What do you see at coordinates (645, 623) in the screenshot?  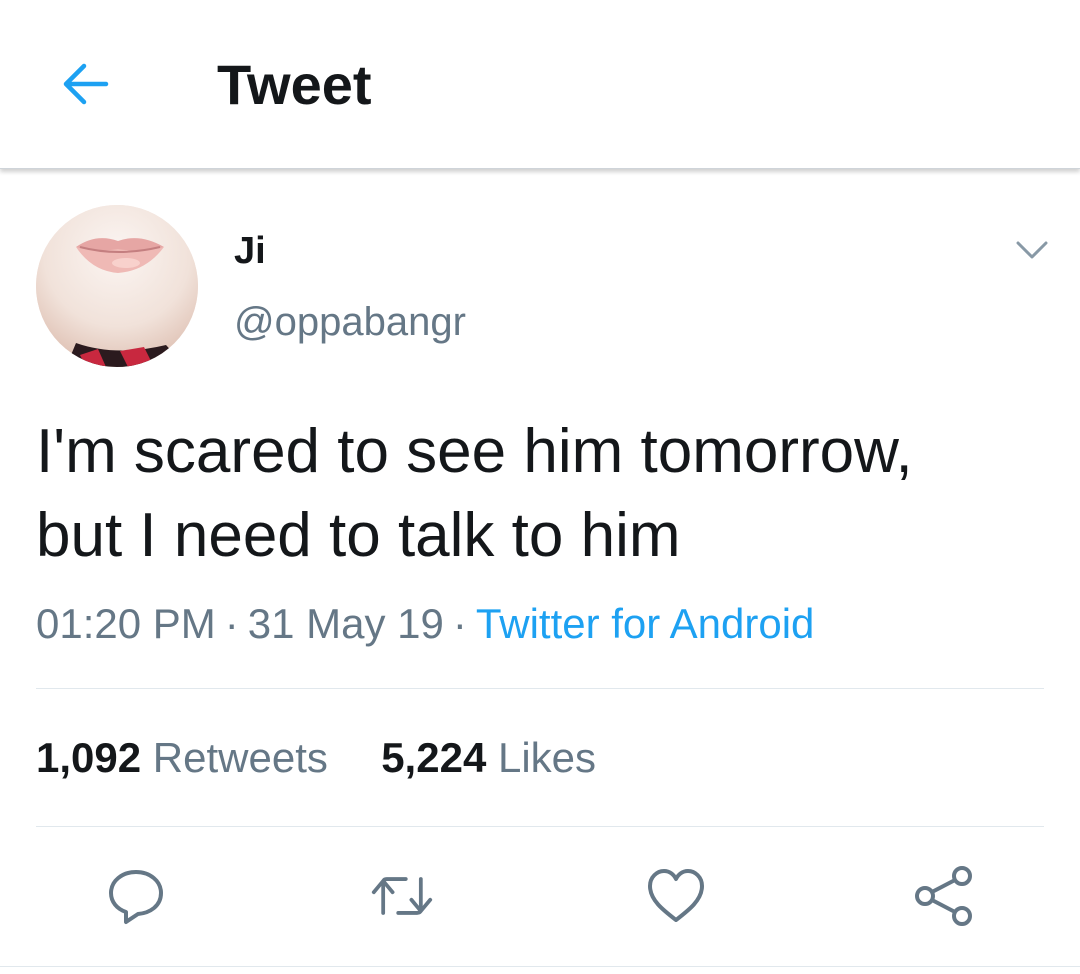 I see `tweet-source-link: Twitter for Android` at bounding box center [645, 623].